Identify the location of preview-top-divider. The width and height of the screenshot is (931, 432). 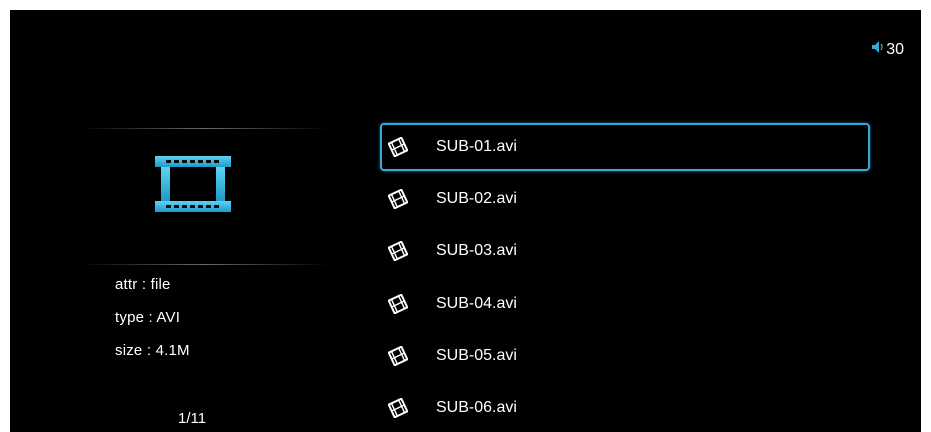
(205, 128).